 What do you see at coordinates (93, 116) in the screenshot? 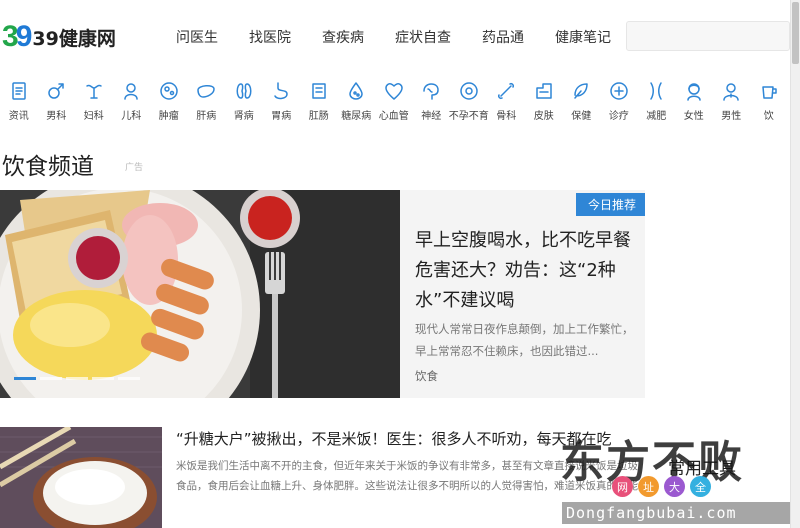
I see `category-label: 妇科` at bounding box center [93, 116].